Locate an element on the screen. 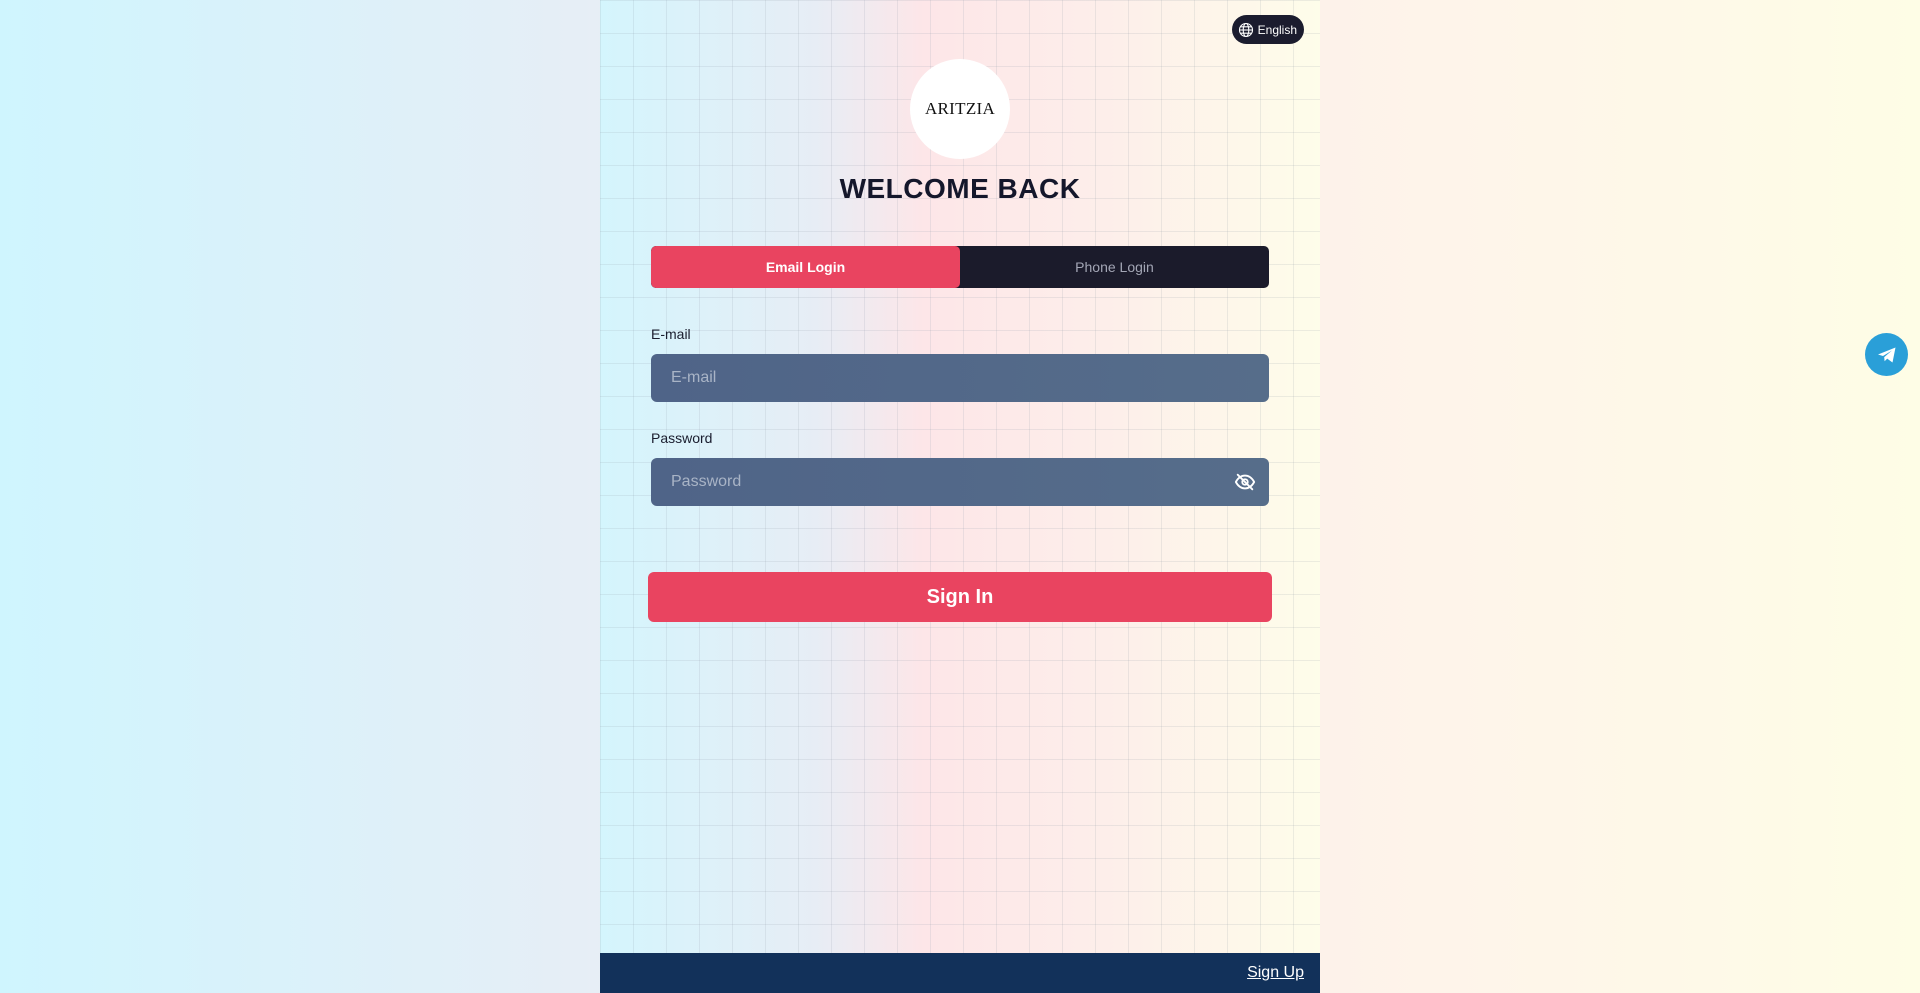  sign-up-link: Sign Up is located at coordinates (1275, 973).